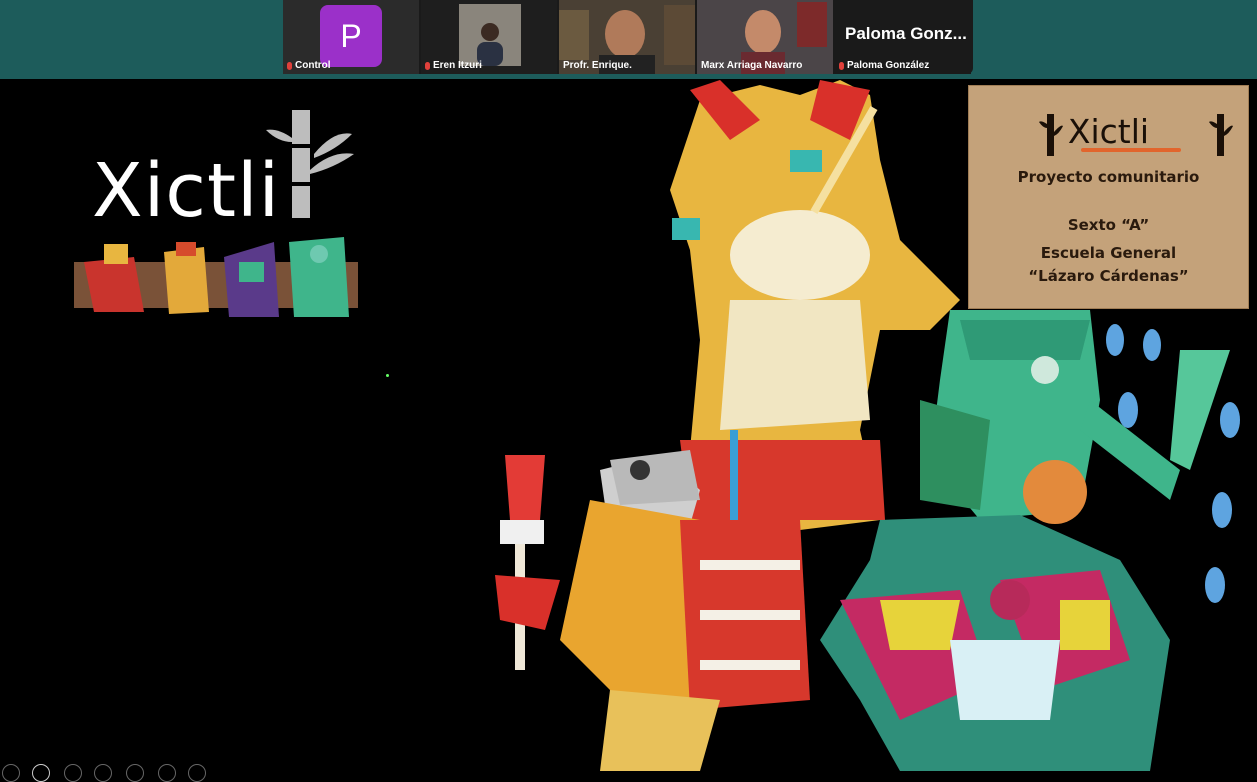 The width and height of the screenshot is (1257, 782). I want to click on brand-underline, so click(1131, 150).